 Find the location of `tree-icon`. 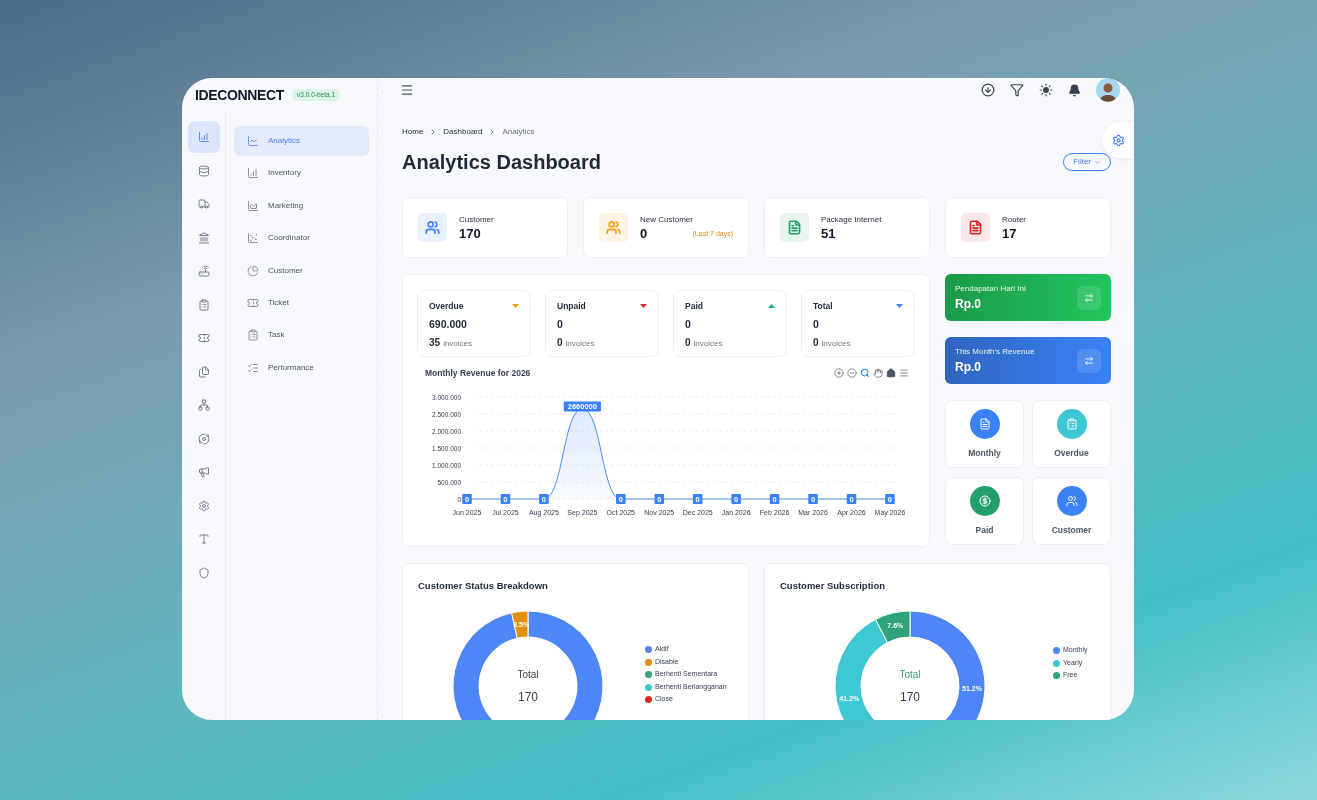

tree-icon is located at coordinates (203, 405).